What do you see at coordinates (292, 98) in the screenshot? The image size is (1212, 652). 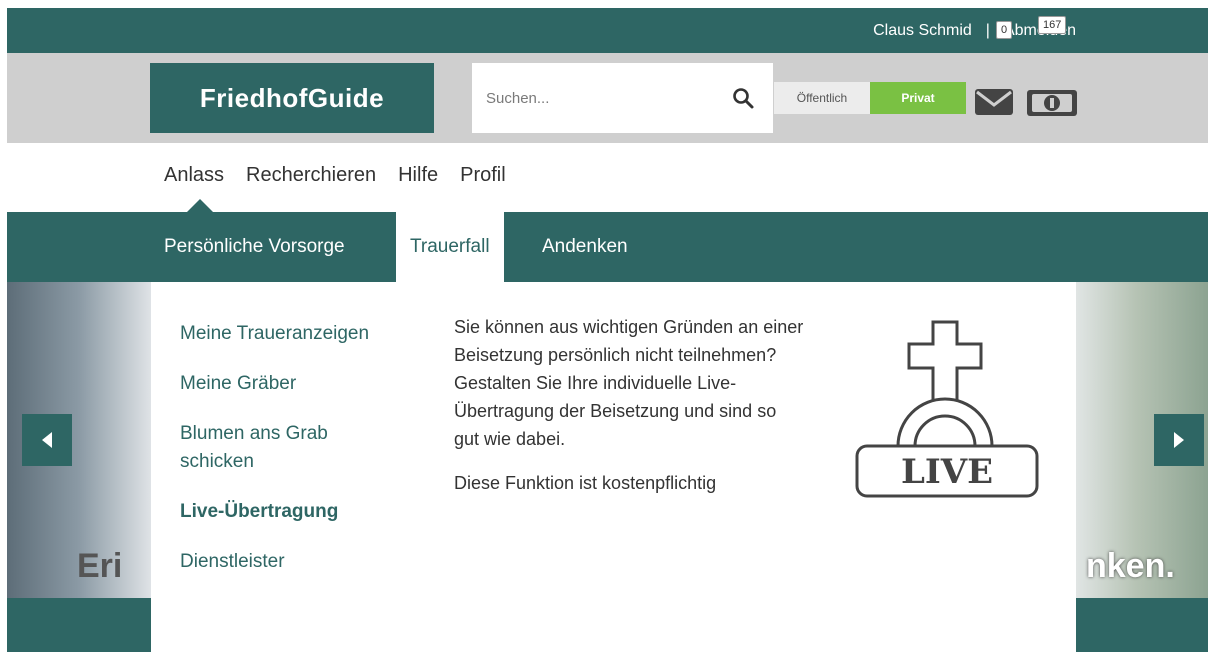 I see `site-logo: FriedhofGuide` at bounding box center [292, 98].